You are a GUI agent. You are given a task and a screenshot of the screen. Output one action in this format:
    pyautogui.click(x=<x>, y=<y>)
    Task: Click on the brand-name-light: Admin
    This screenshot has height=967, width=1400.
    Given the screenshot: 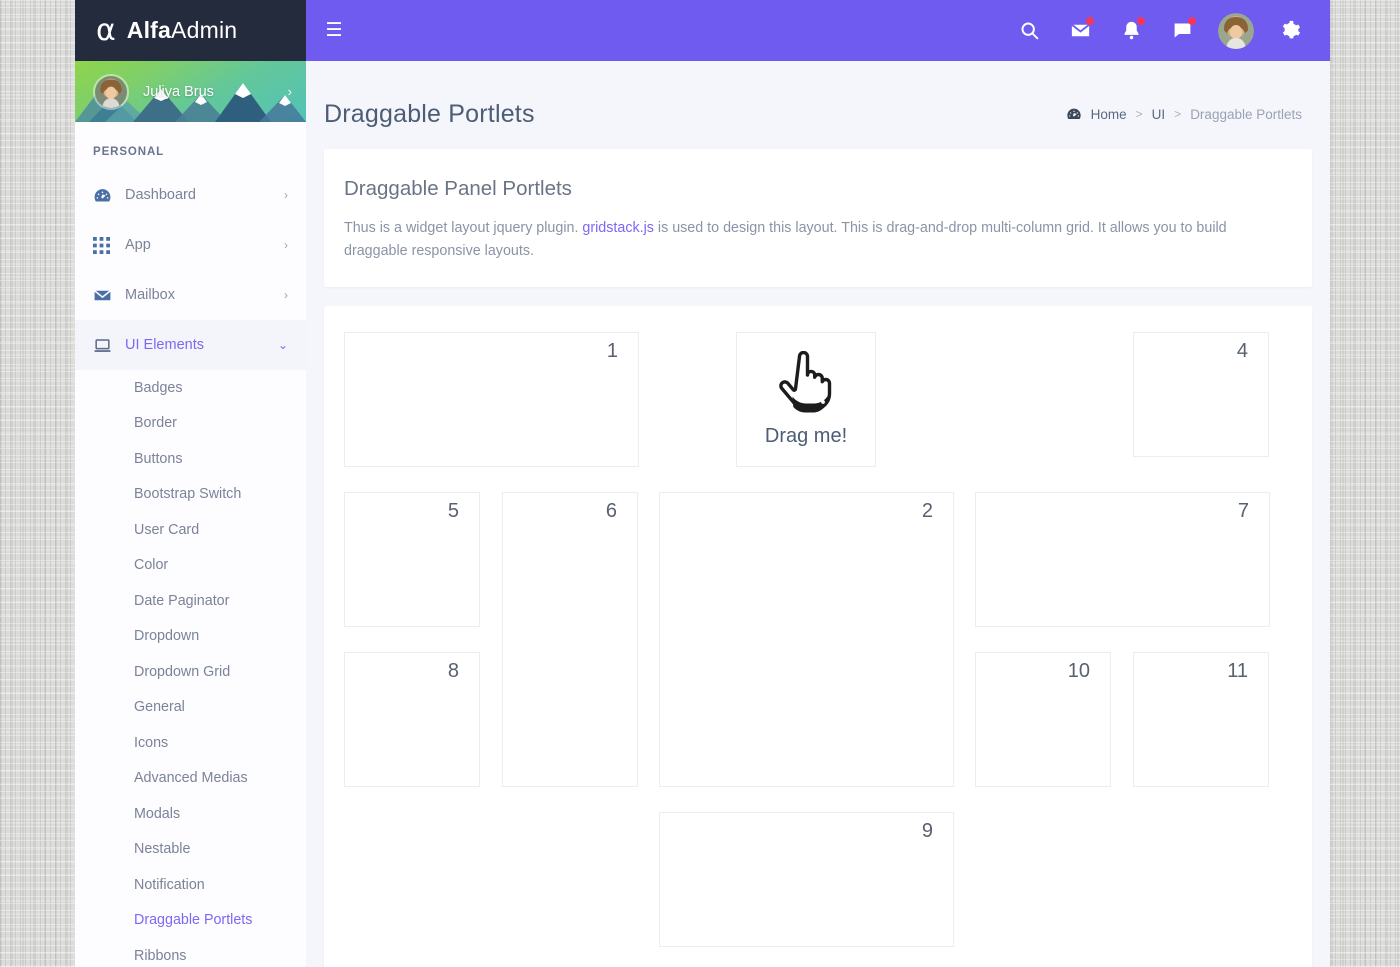 What is the action you would take?
    pyautogui.click(x=204, y=30)
    